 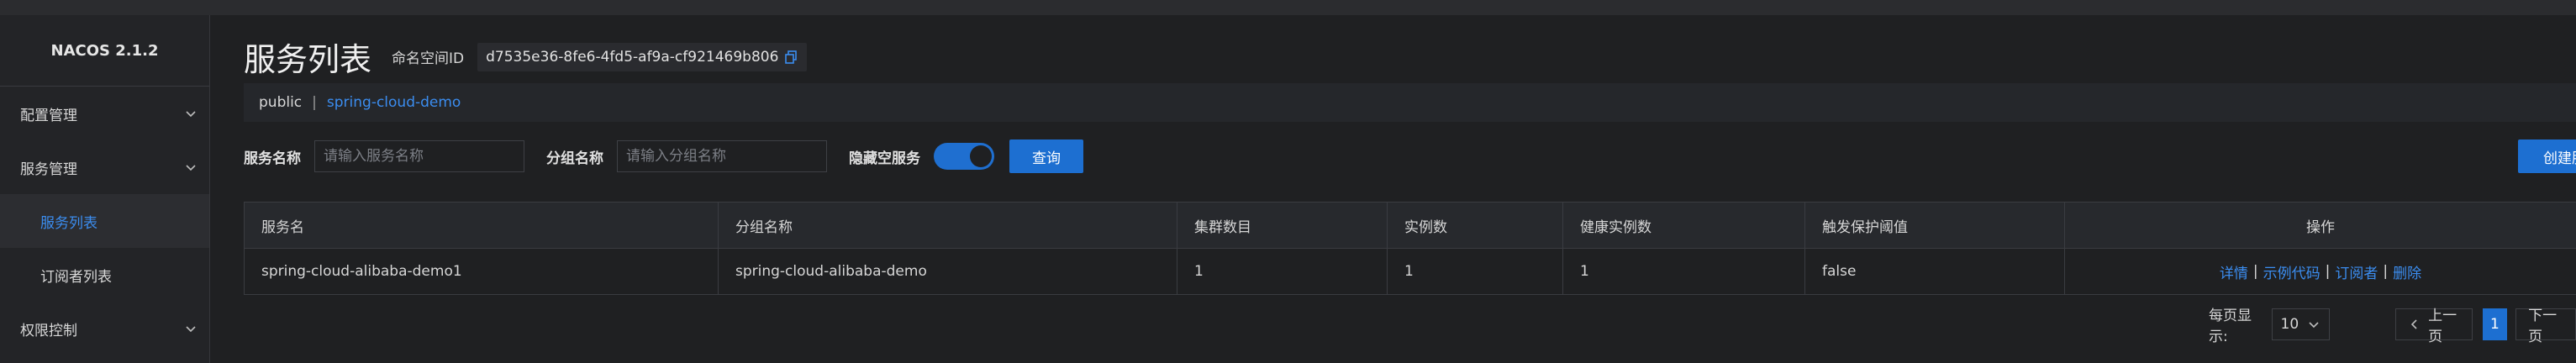 I want to click on sidebar-item-service-list: 服务列表, so click(x=104, y=221).